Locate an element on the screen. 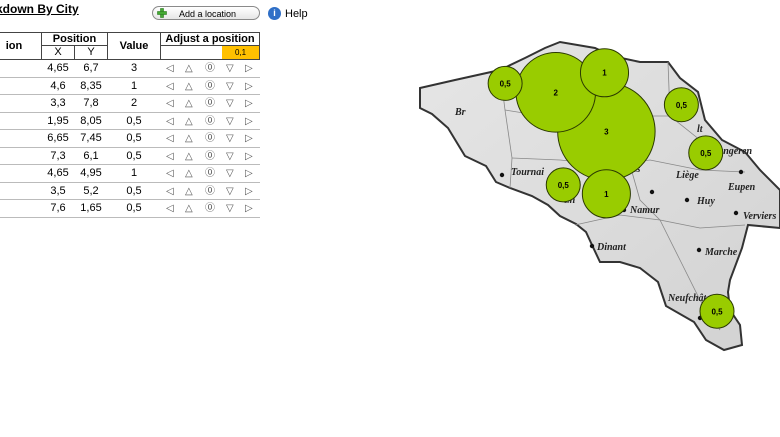 The width and height of the screenshot is (780, 437). map-label: Dinant is located at coordinates (611, 247).